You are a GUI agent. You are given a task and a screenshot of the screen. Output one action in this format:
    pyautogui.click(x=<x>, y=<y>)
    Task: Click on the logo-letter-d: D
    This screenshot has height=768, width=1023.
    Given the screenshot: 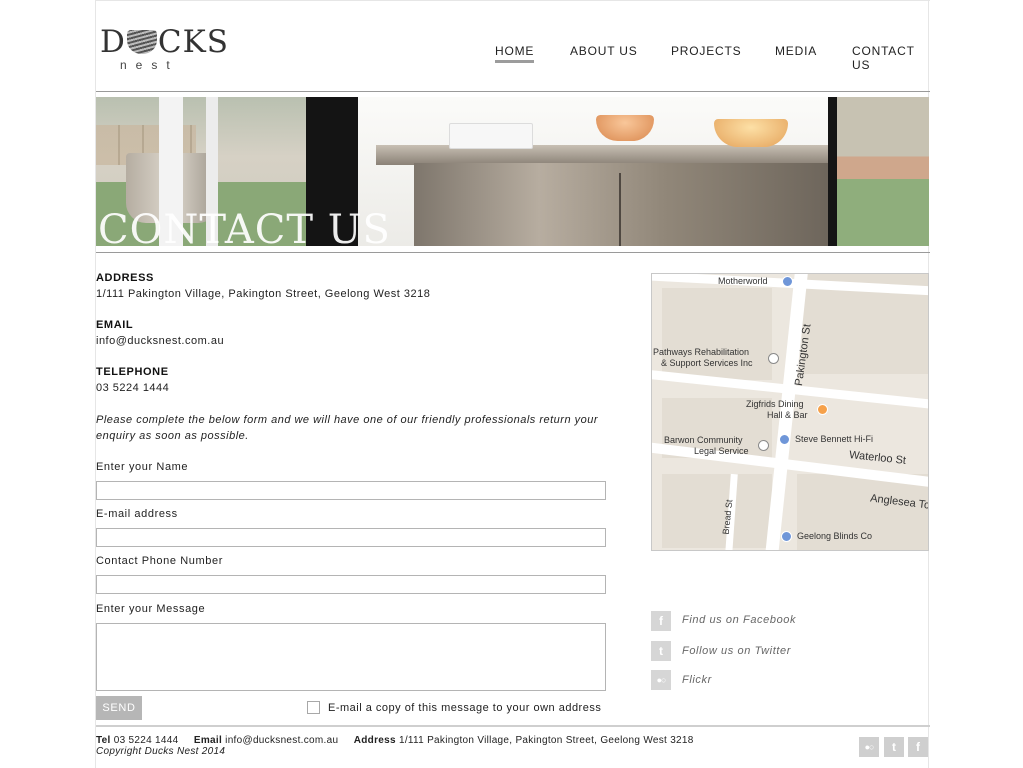 What is the action you would take?
    pyautogui.click(x=113, y=42)
    